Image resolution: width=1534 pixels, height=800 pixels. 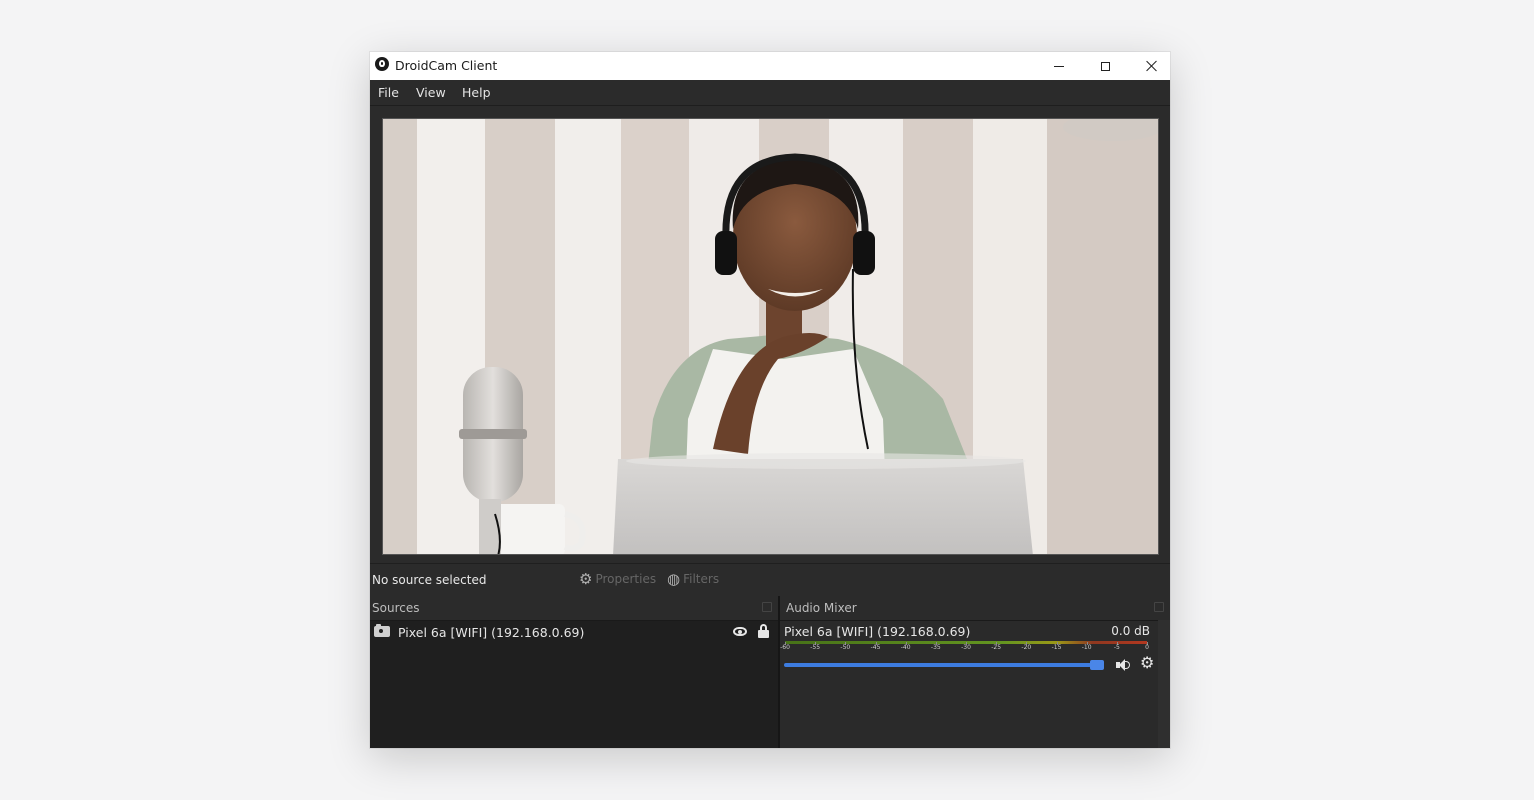 What do you see at coordinates (1026, 647) in the screenshot?
I see `meter-tick-label: -20` at bounding box center [1026, 647].